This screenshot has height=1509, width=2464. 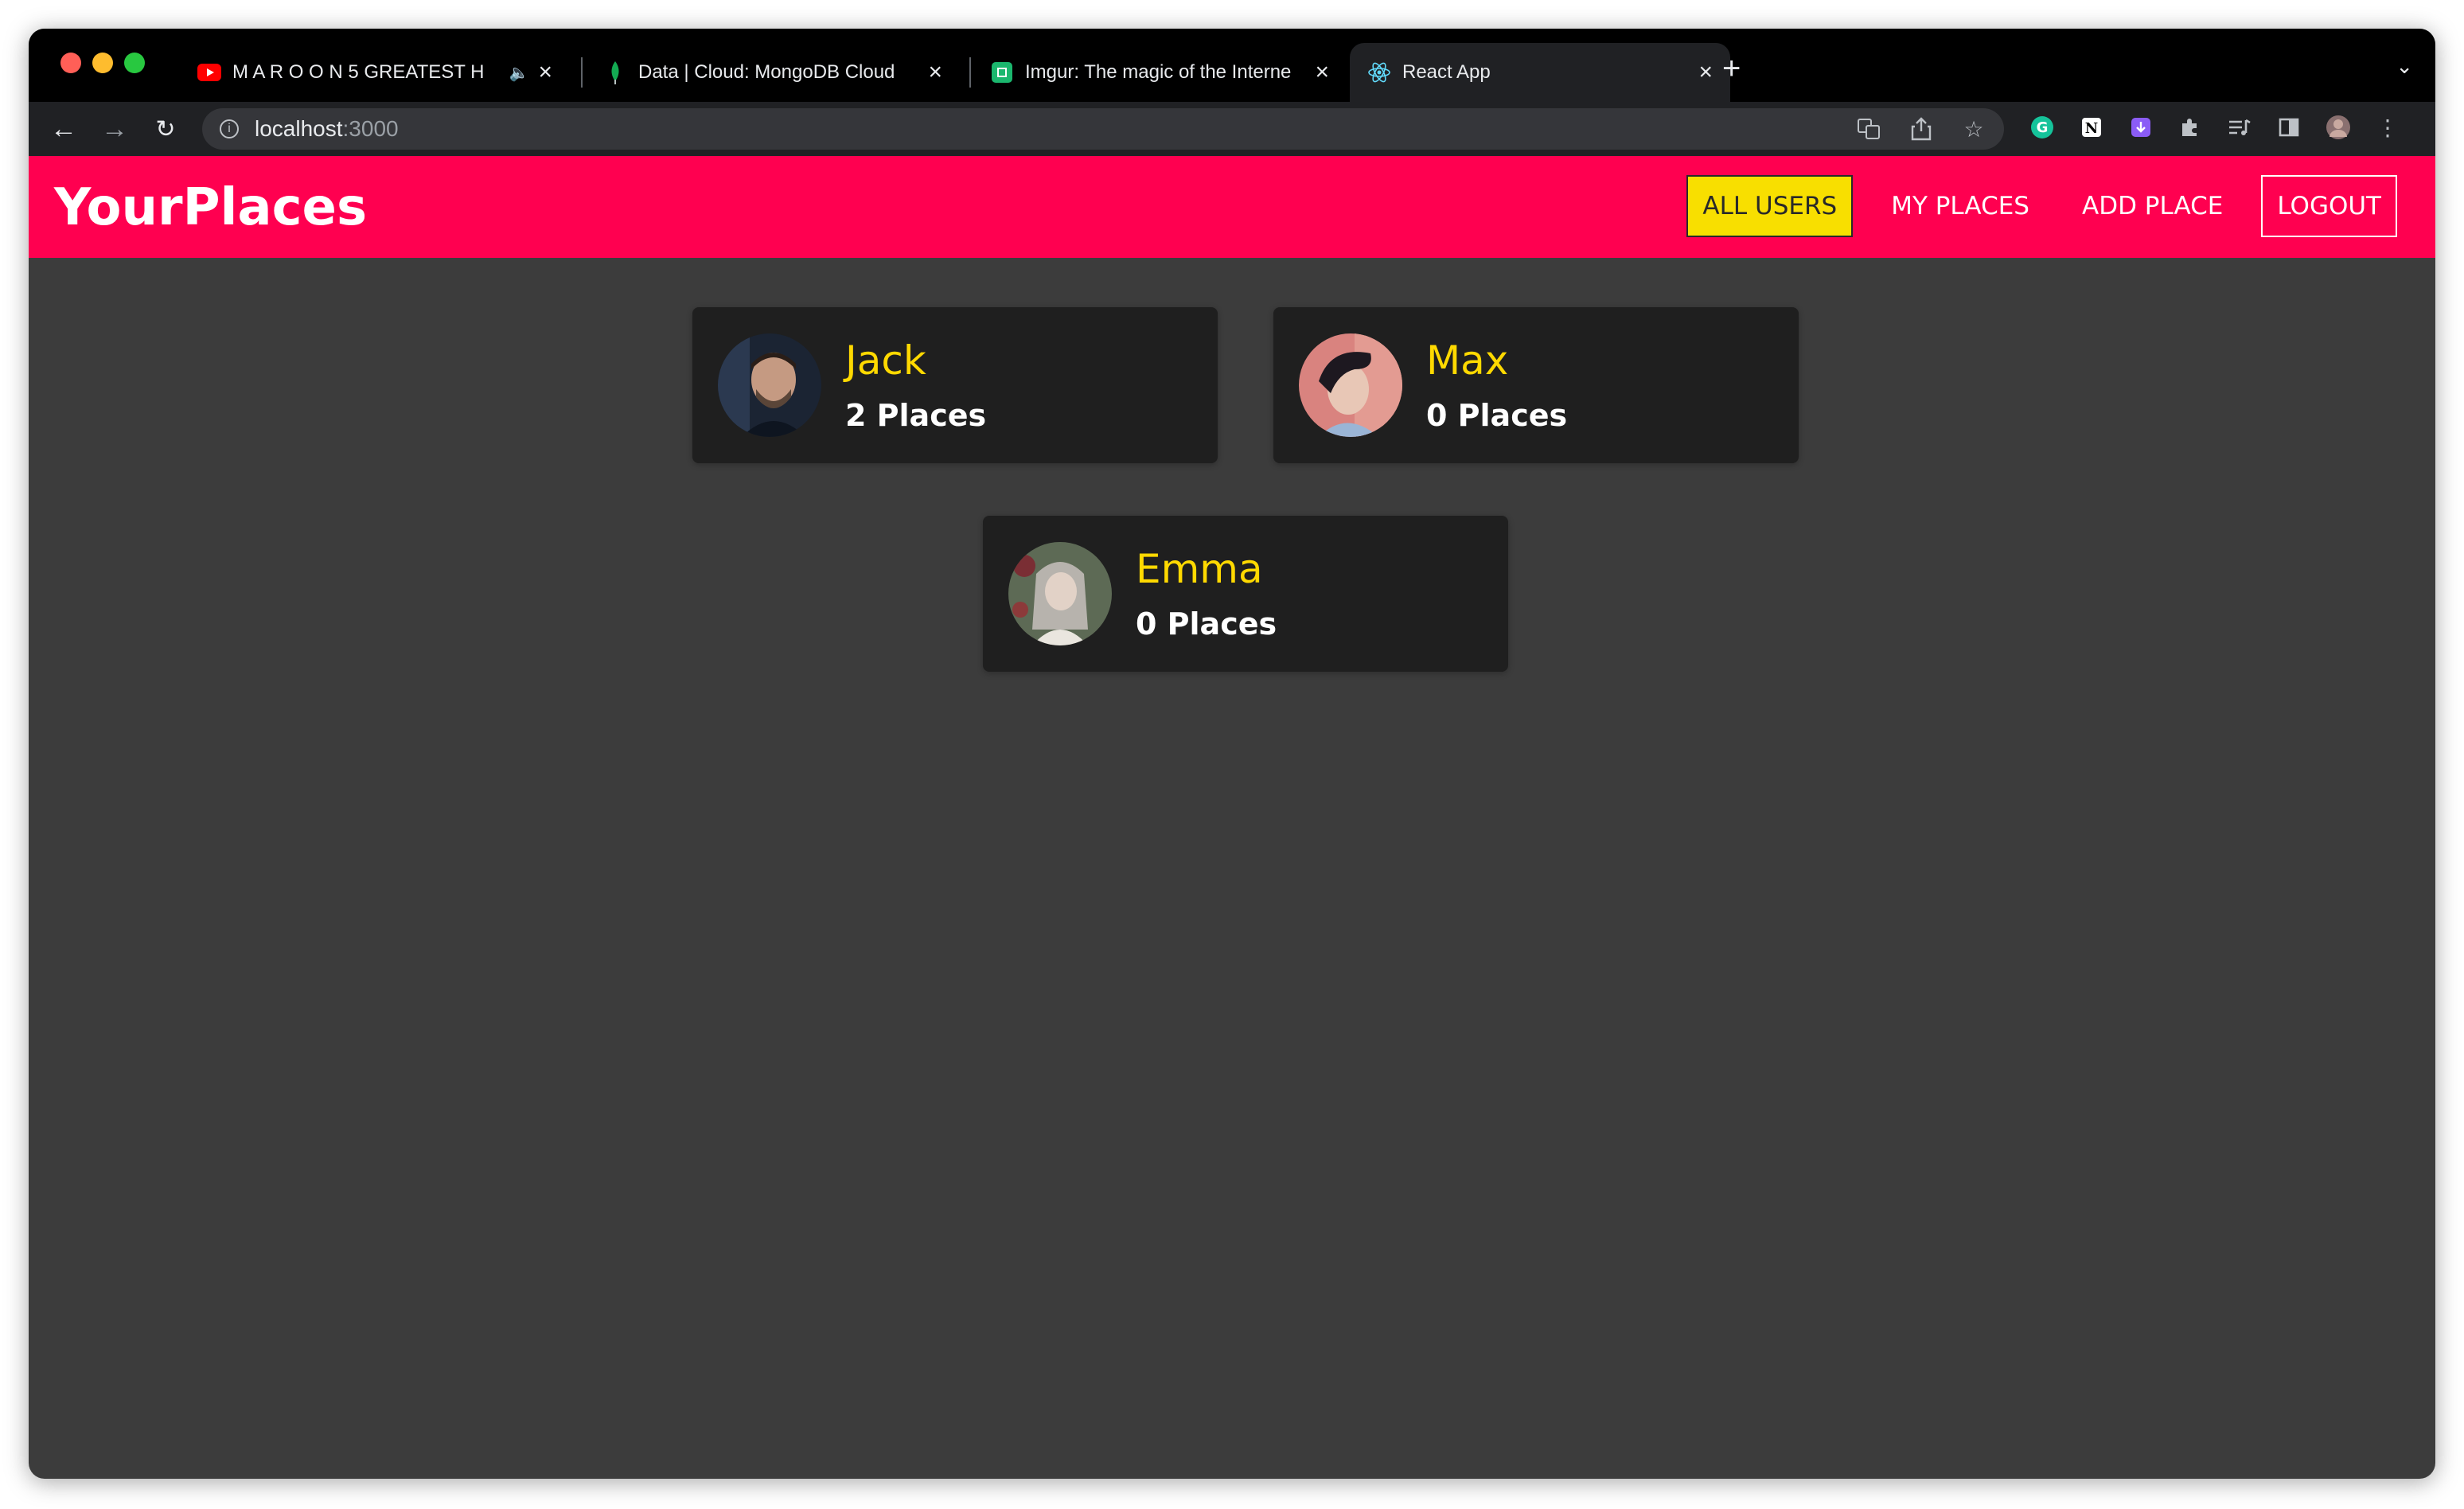 I want to click on profile-avatar-icon, so click(x=2338, y=127).